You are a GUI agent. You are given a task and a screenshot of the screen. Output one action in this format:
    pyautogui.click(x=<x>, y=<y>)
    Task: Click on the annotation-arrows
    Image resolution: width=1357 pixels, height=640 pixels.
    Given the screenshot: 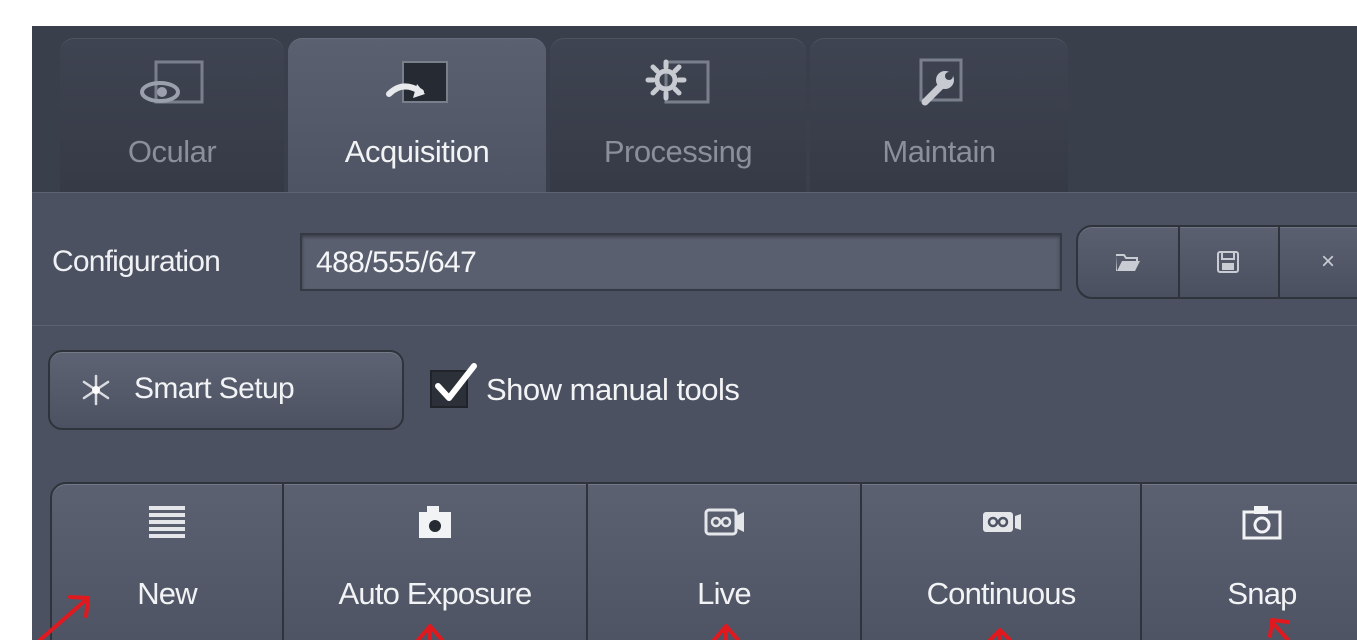 What is the action you would take?
    pyautogui.click(x=664, y=617)
    